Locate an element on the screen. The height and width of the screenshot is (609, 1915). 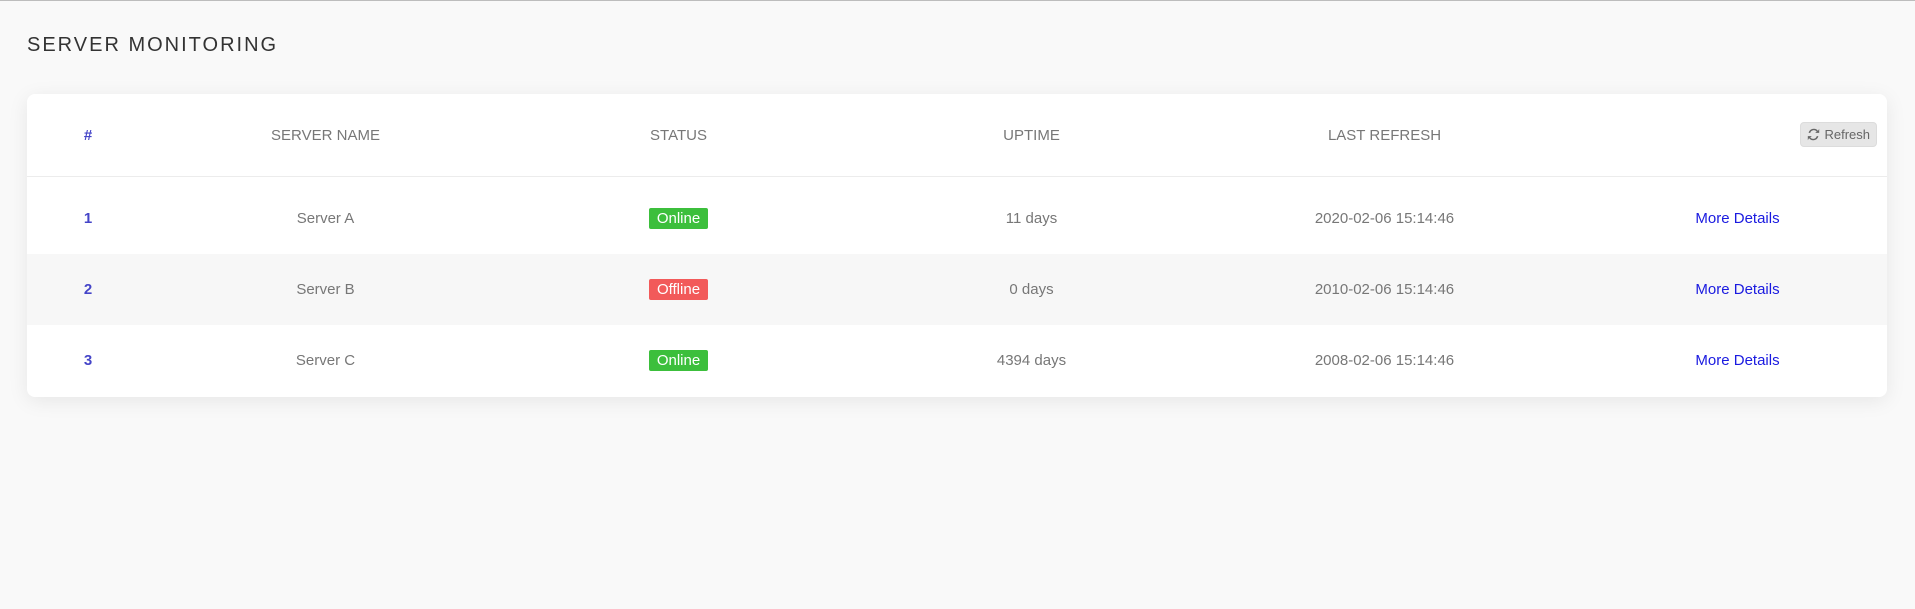
server-name: Server C is located at coordinates (325, 360).